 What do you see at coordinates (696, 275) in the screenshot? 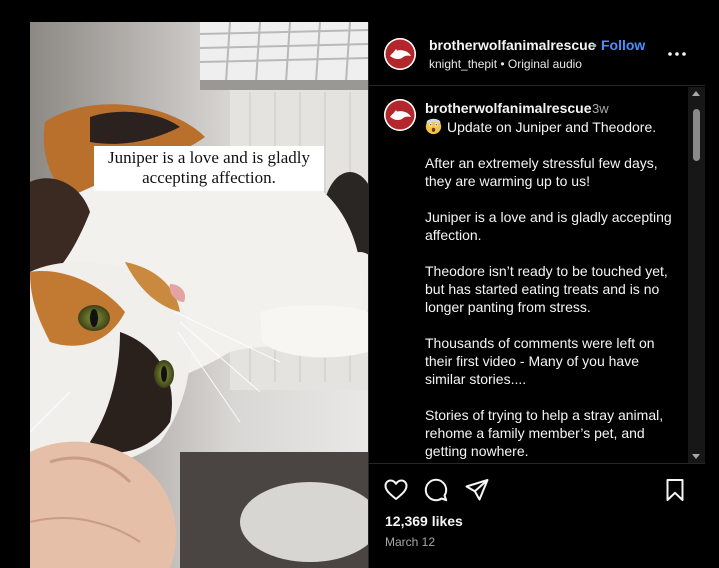
I see `scrollbar` at bounding box center [696, 275].